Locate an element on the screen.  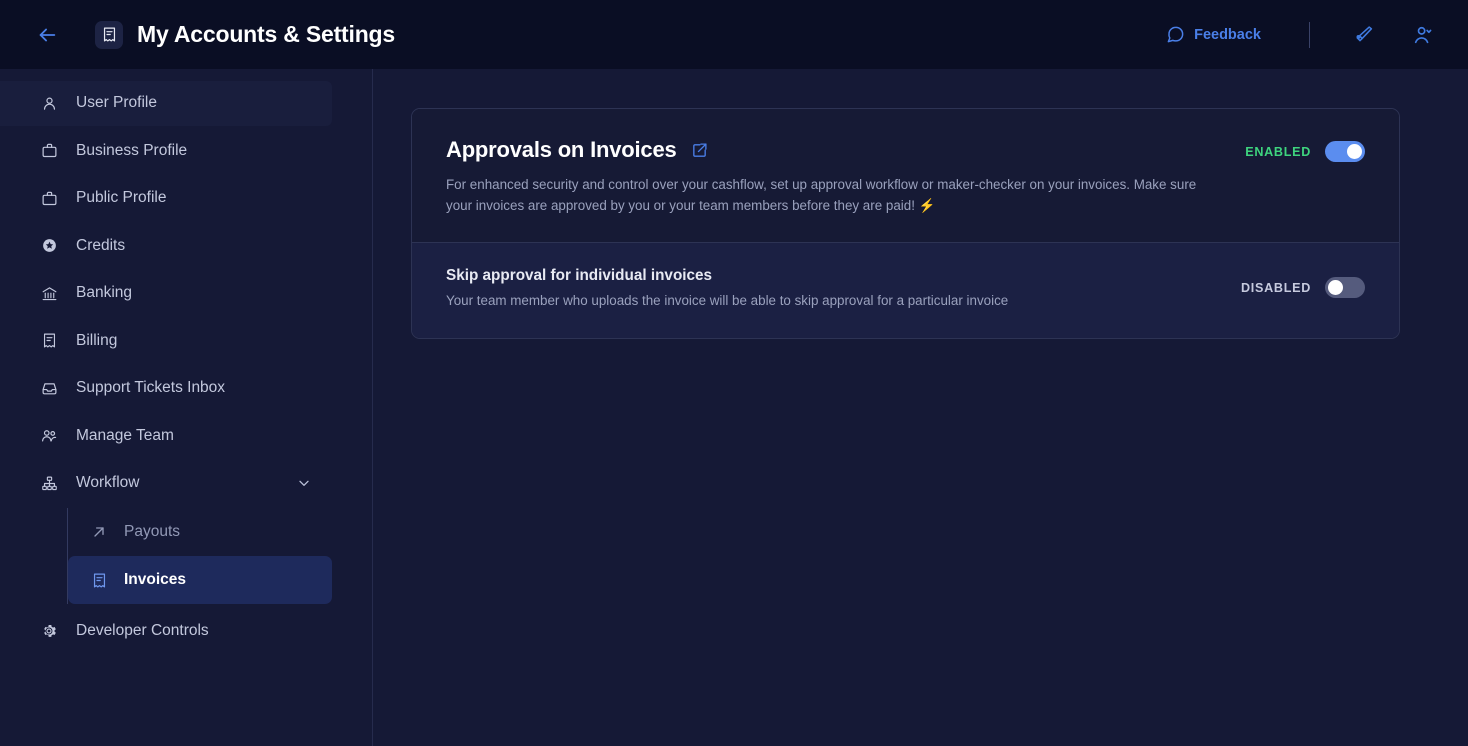
star-circle-icon is located at coordinates (49, 246).